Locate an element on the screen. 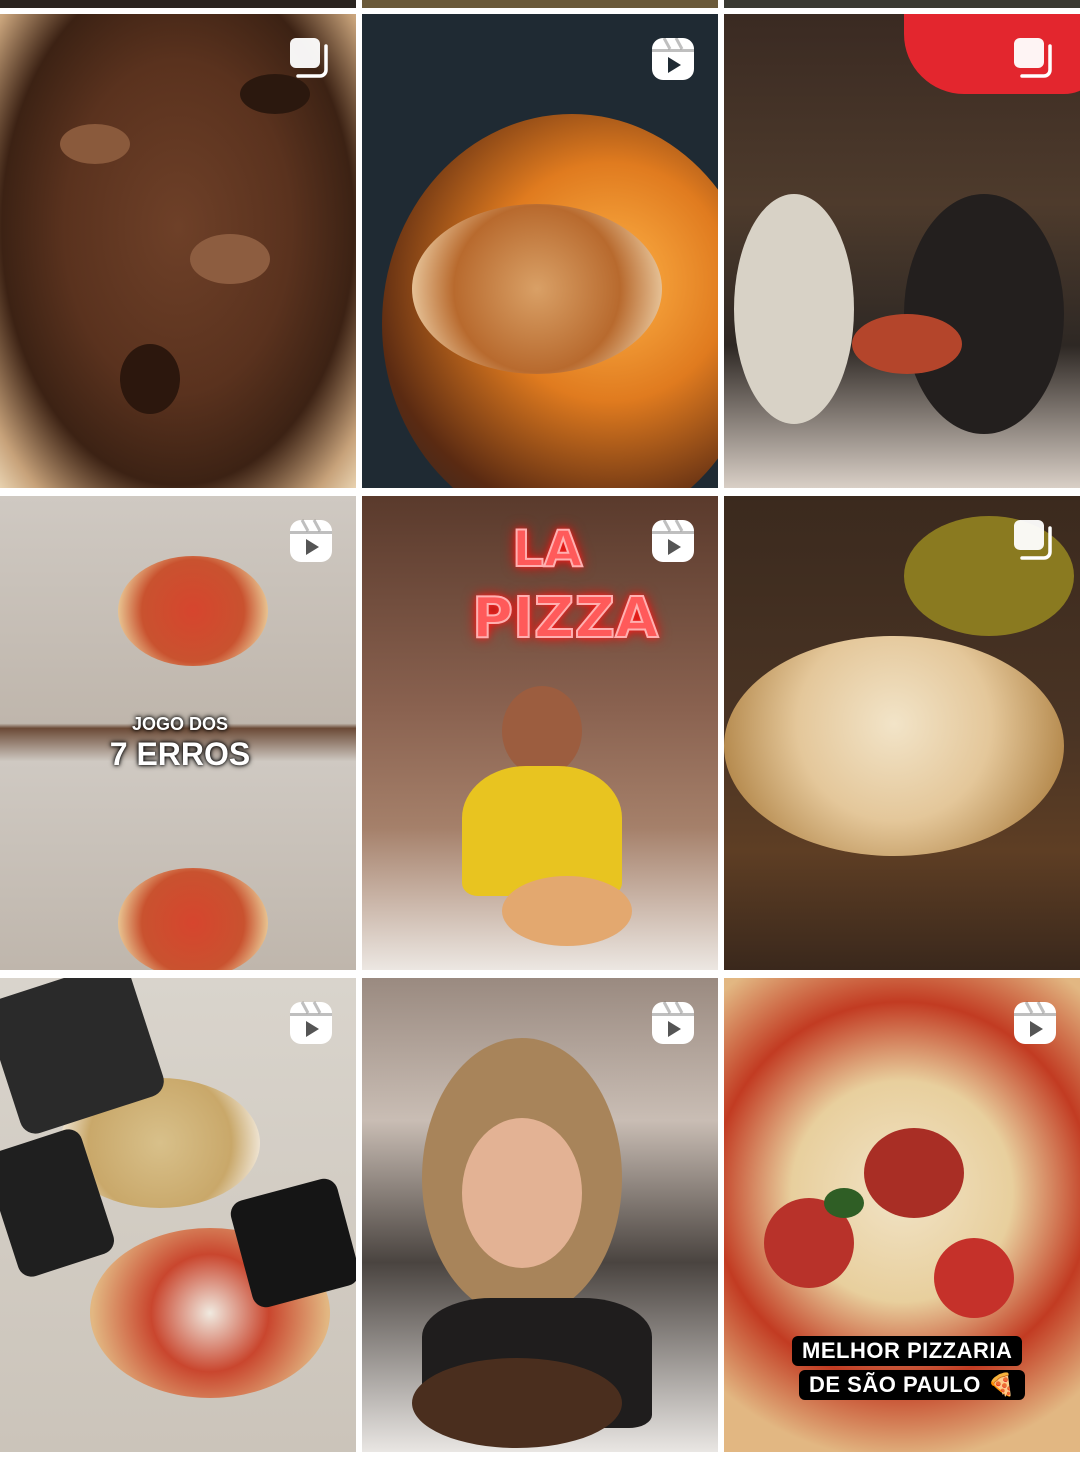 The width and height of the screenshot is (1080, 1462). post-tile-phones-pizza is located at coordinates (178, 1215).